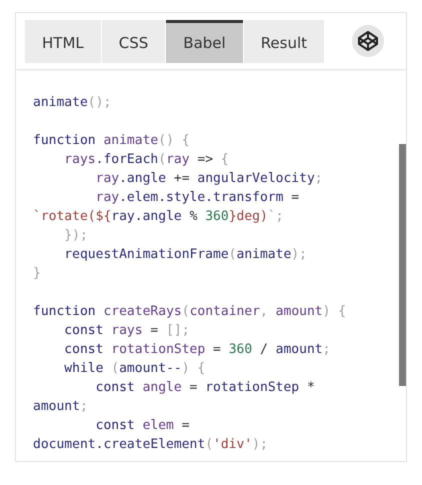 The image size is (422, 485). What do you see at coordinates (284, 41) in the screenshot?
I see `tab: Result` at bounding box center [284, 41].